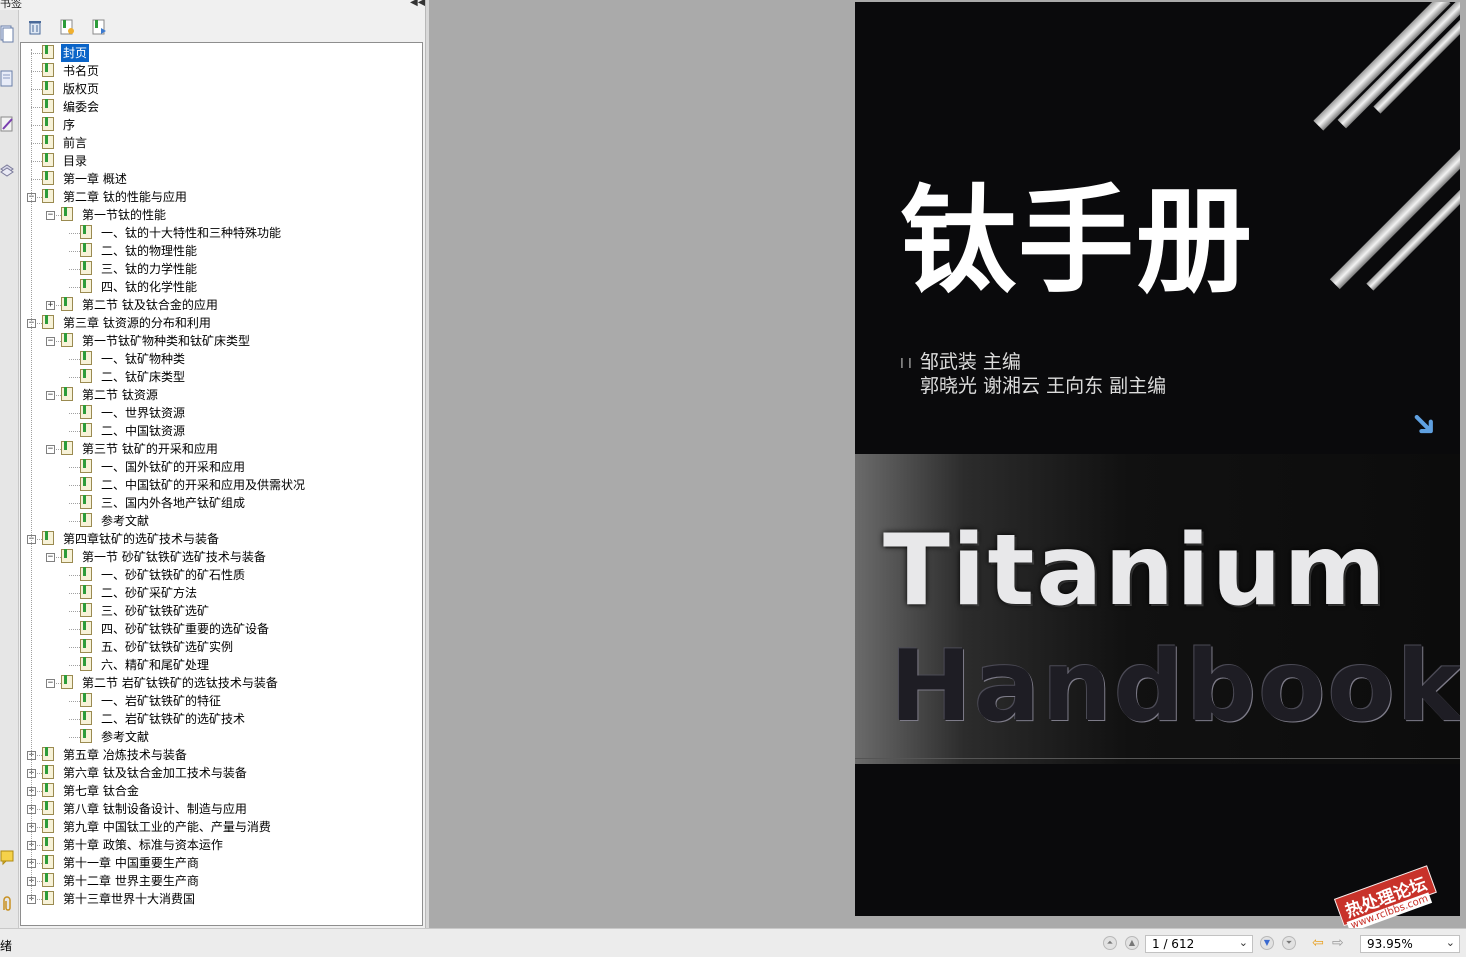 The width and height of the screenshot is (1466, 957). I want to click on zoom-field: 93.95% ⌄, so click(1410, 944).